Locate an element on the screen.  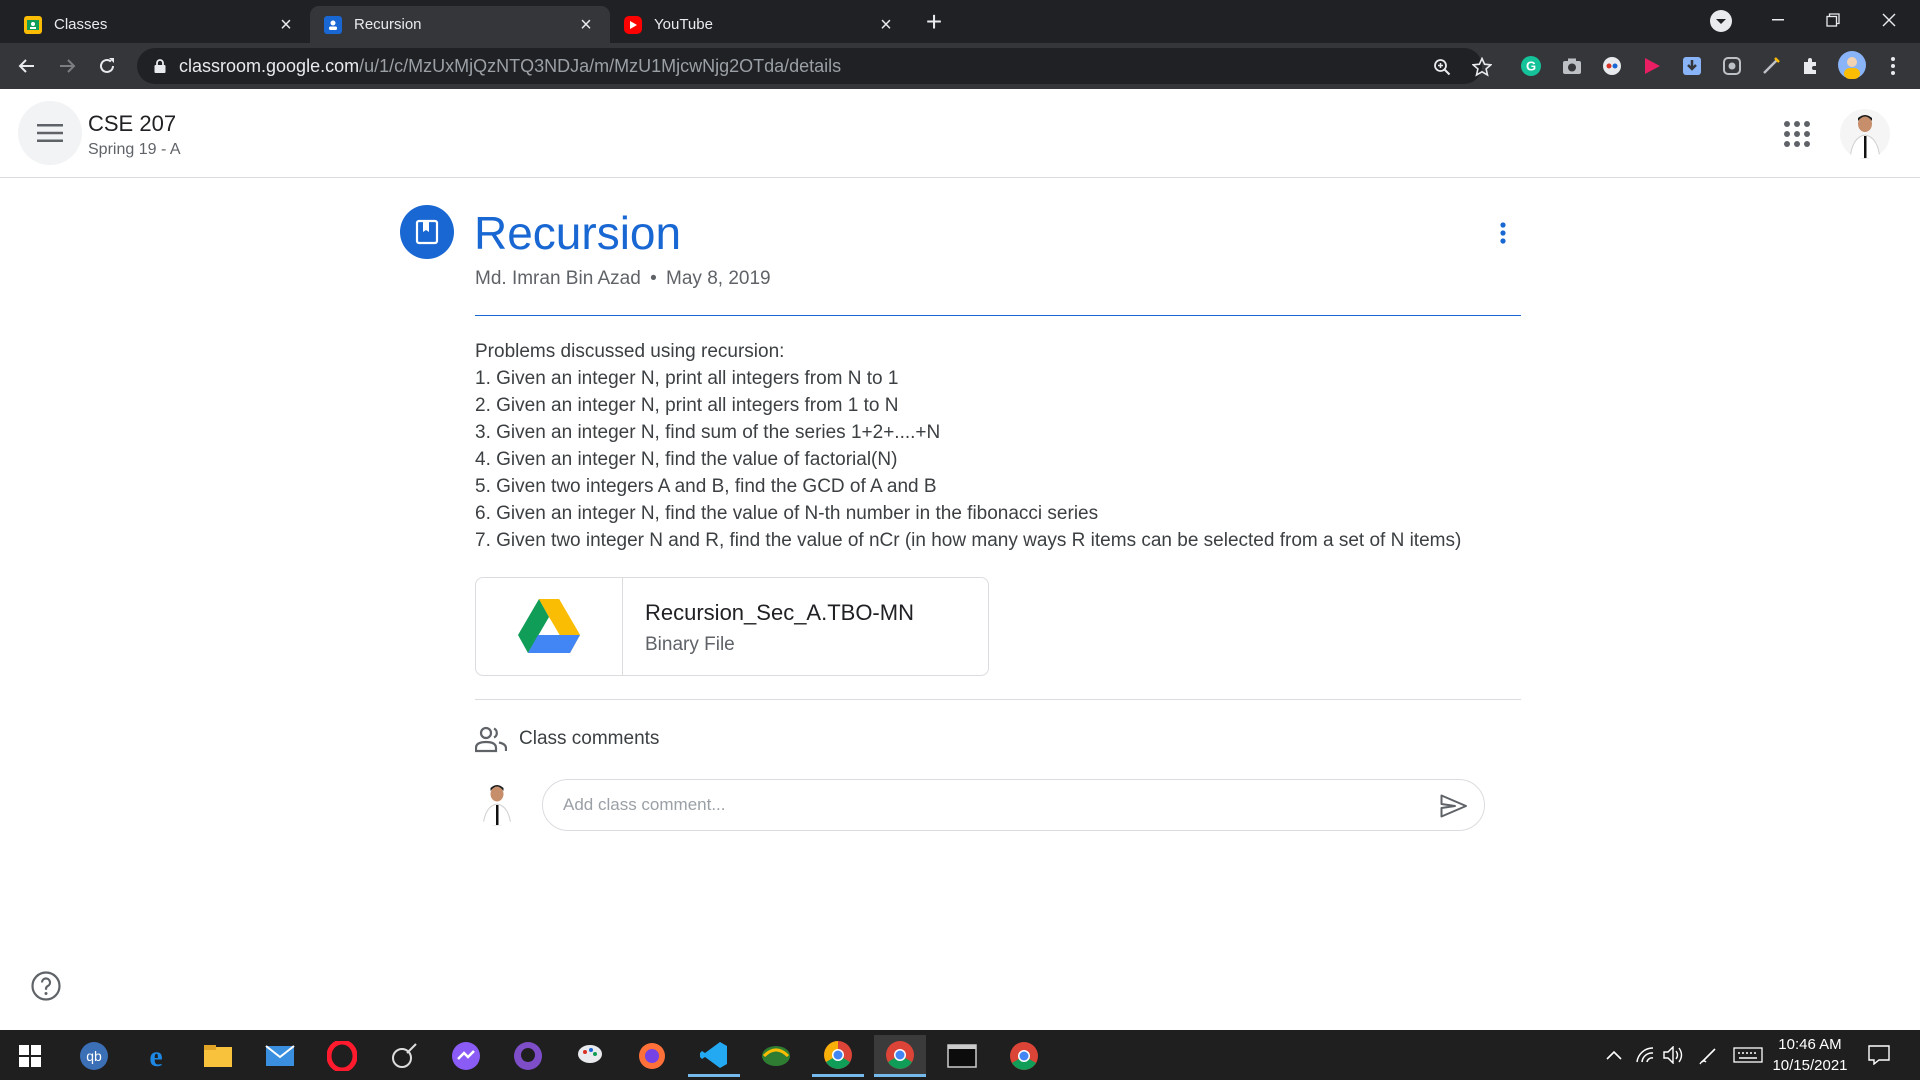
minimize-button is located at coordinates (1778, 20).